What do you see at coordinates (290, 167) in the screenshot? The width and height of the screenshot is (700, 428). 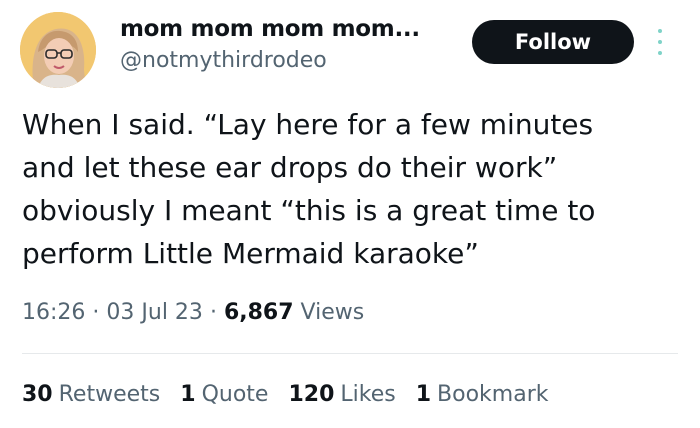 I see `tweet-text-line: and let these ear drops do their work”` at bounding box center [290, 167].